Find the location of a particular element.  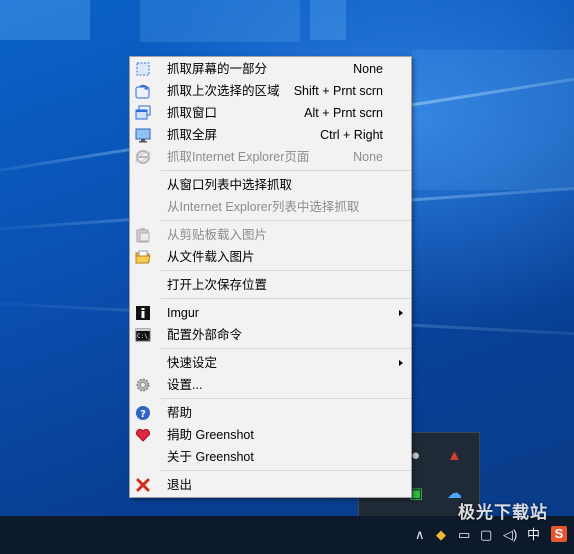

last-region-icon is located at coordinates (143, 91).